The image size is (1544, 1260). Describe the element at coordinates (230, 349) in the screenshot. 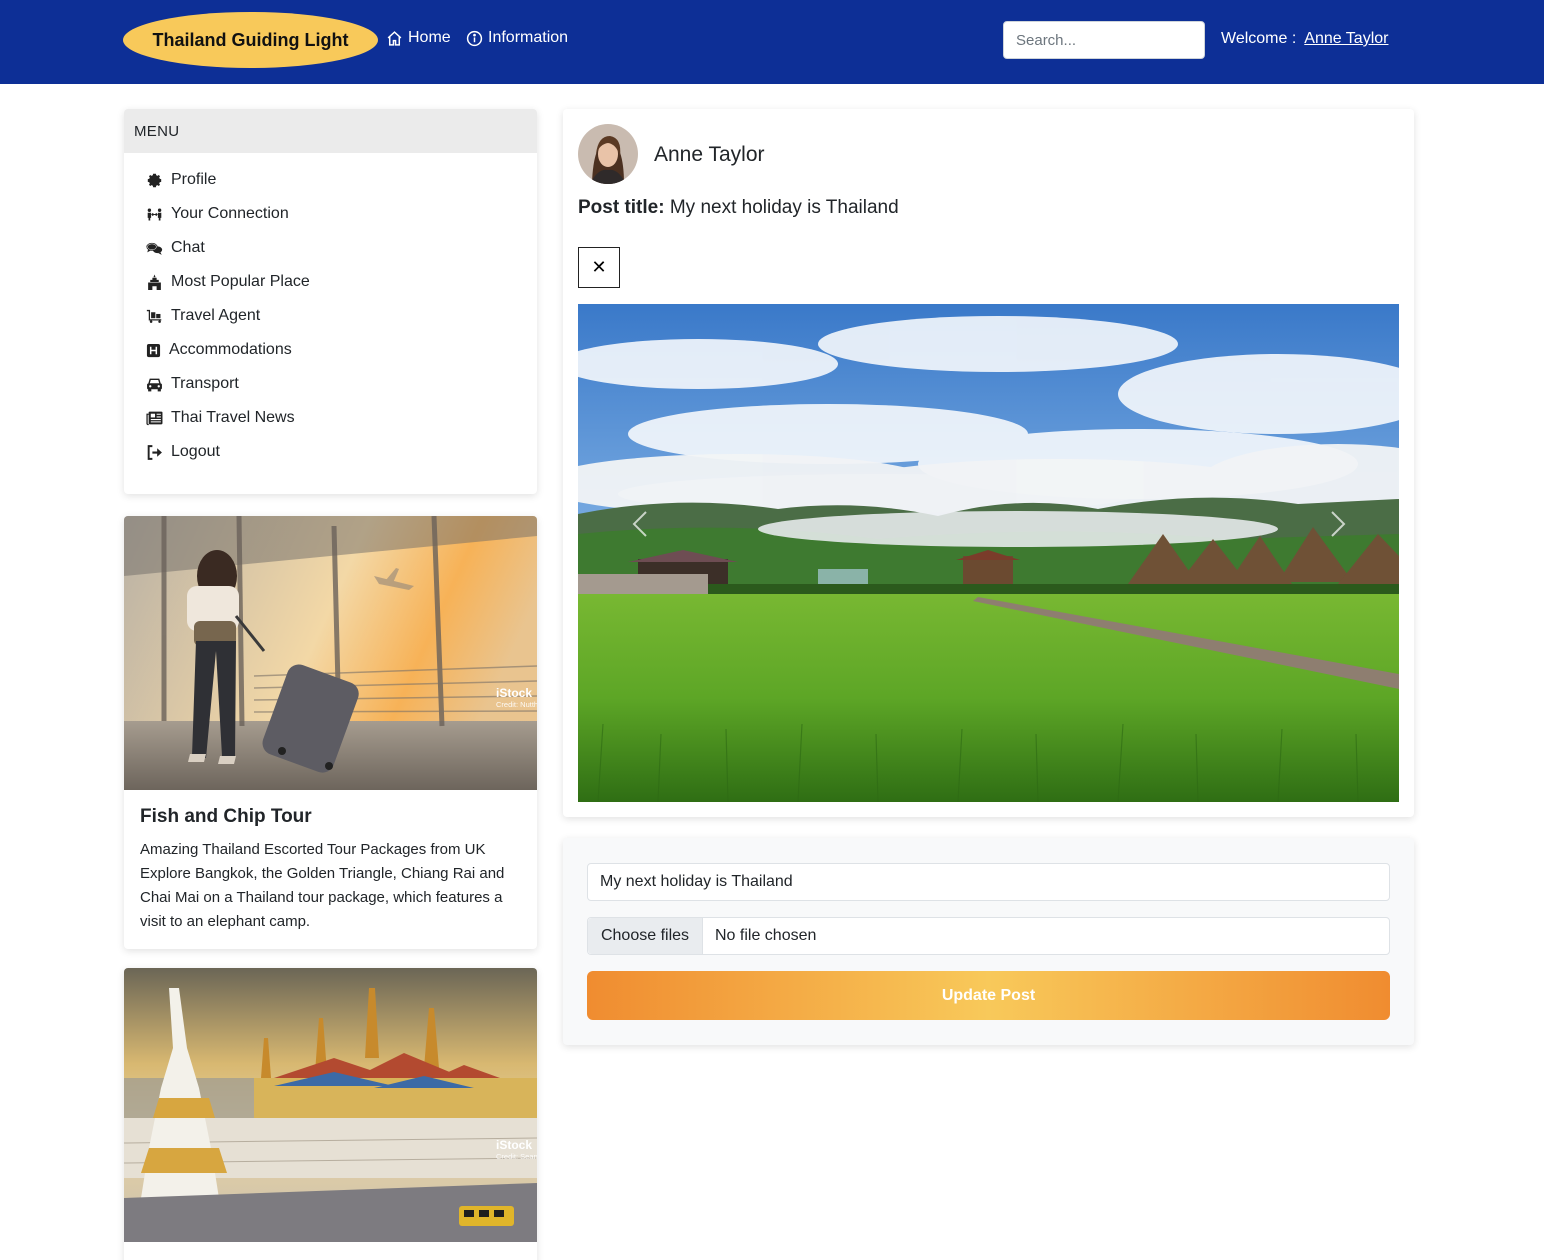

I see `menu-item-label: Accommodations` at that location.